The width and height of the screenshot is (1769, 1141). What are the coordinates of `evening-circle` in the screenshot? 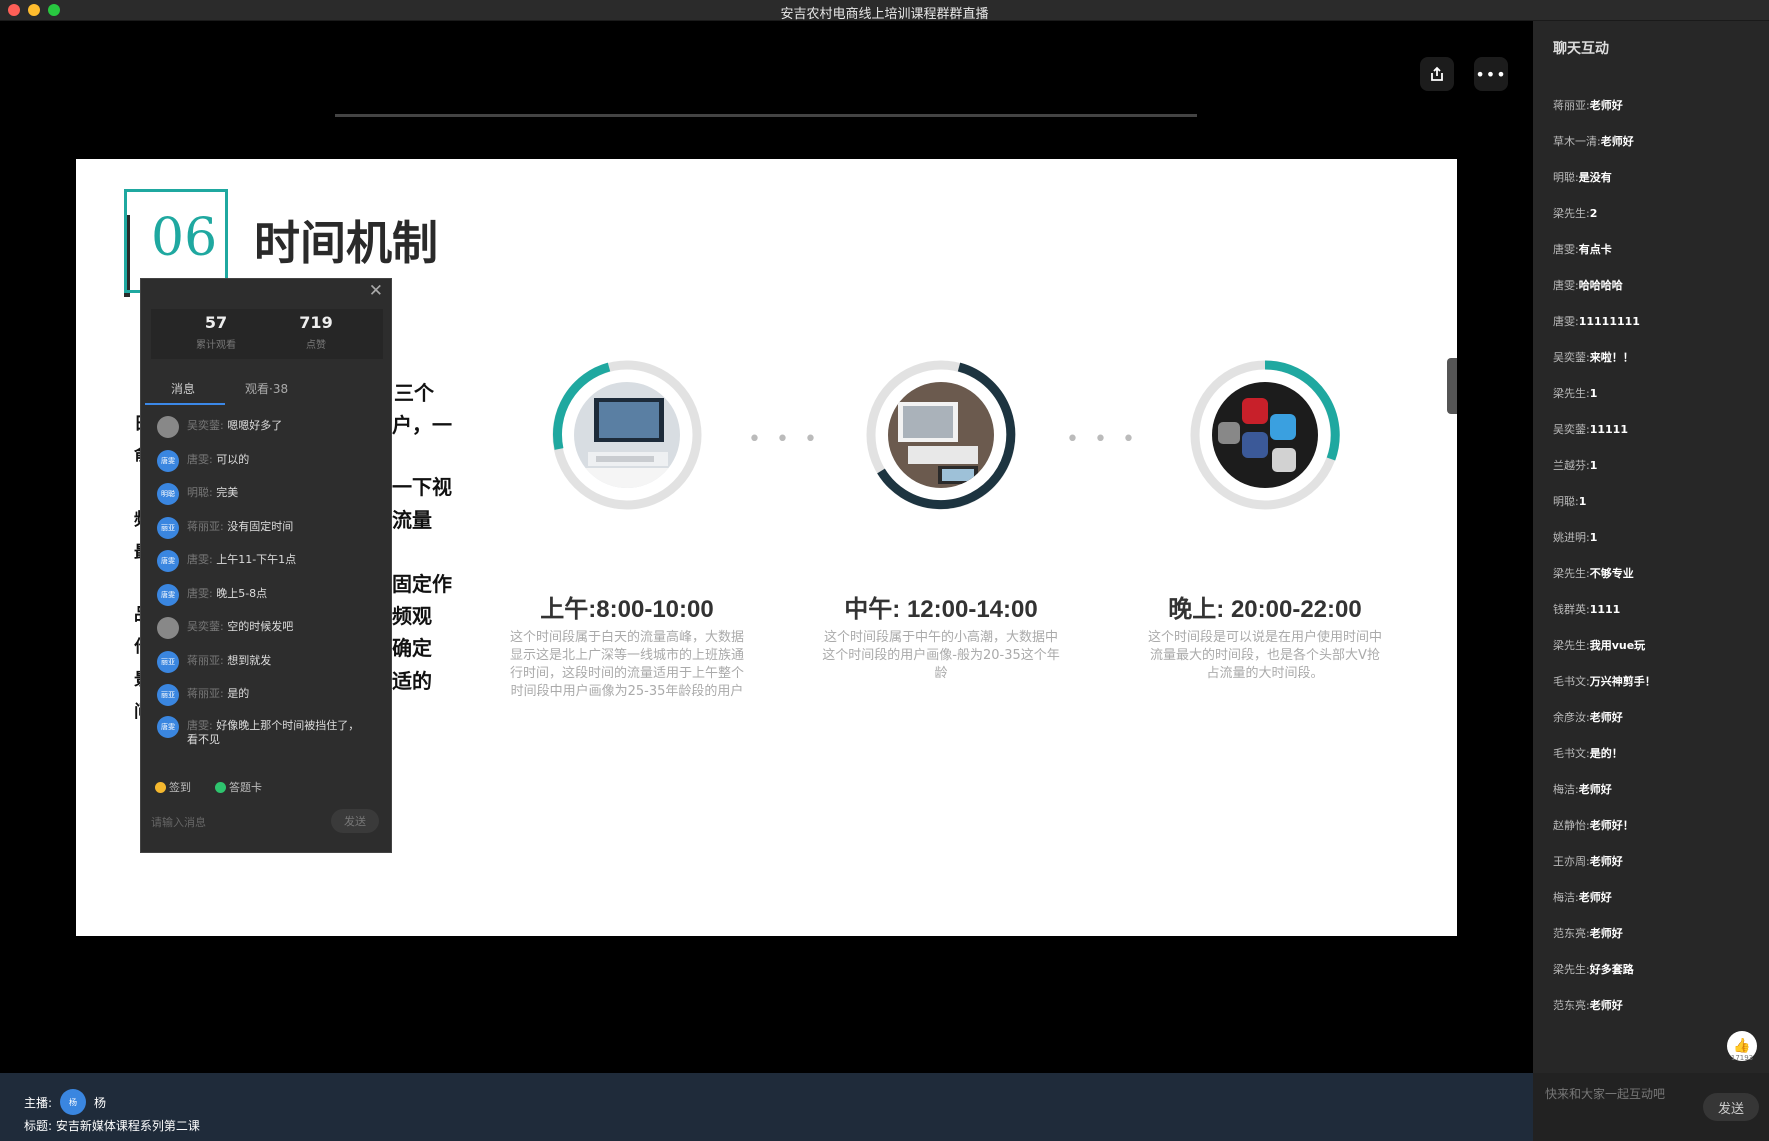 It's located at (1265, 435).